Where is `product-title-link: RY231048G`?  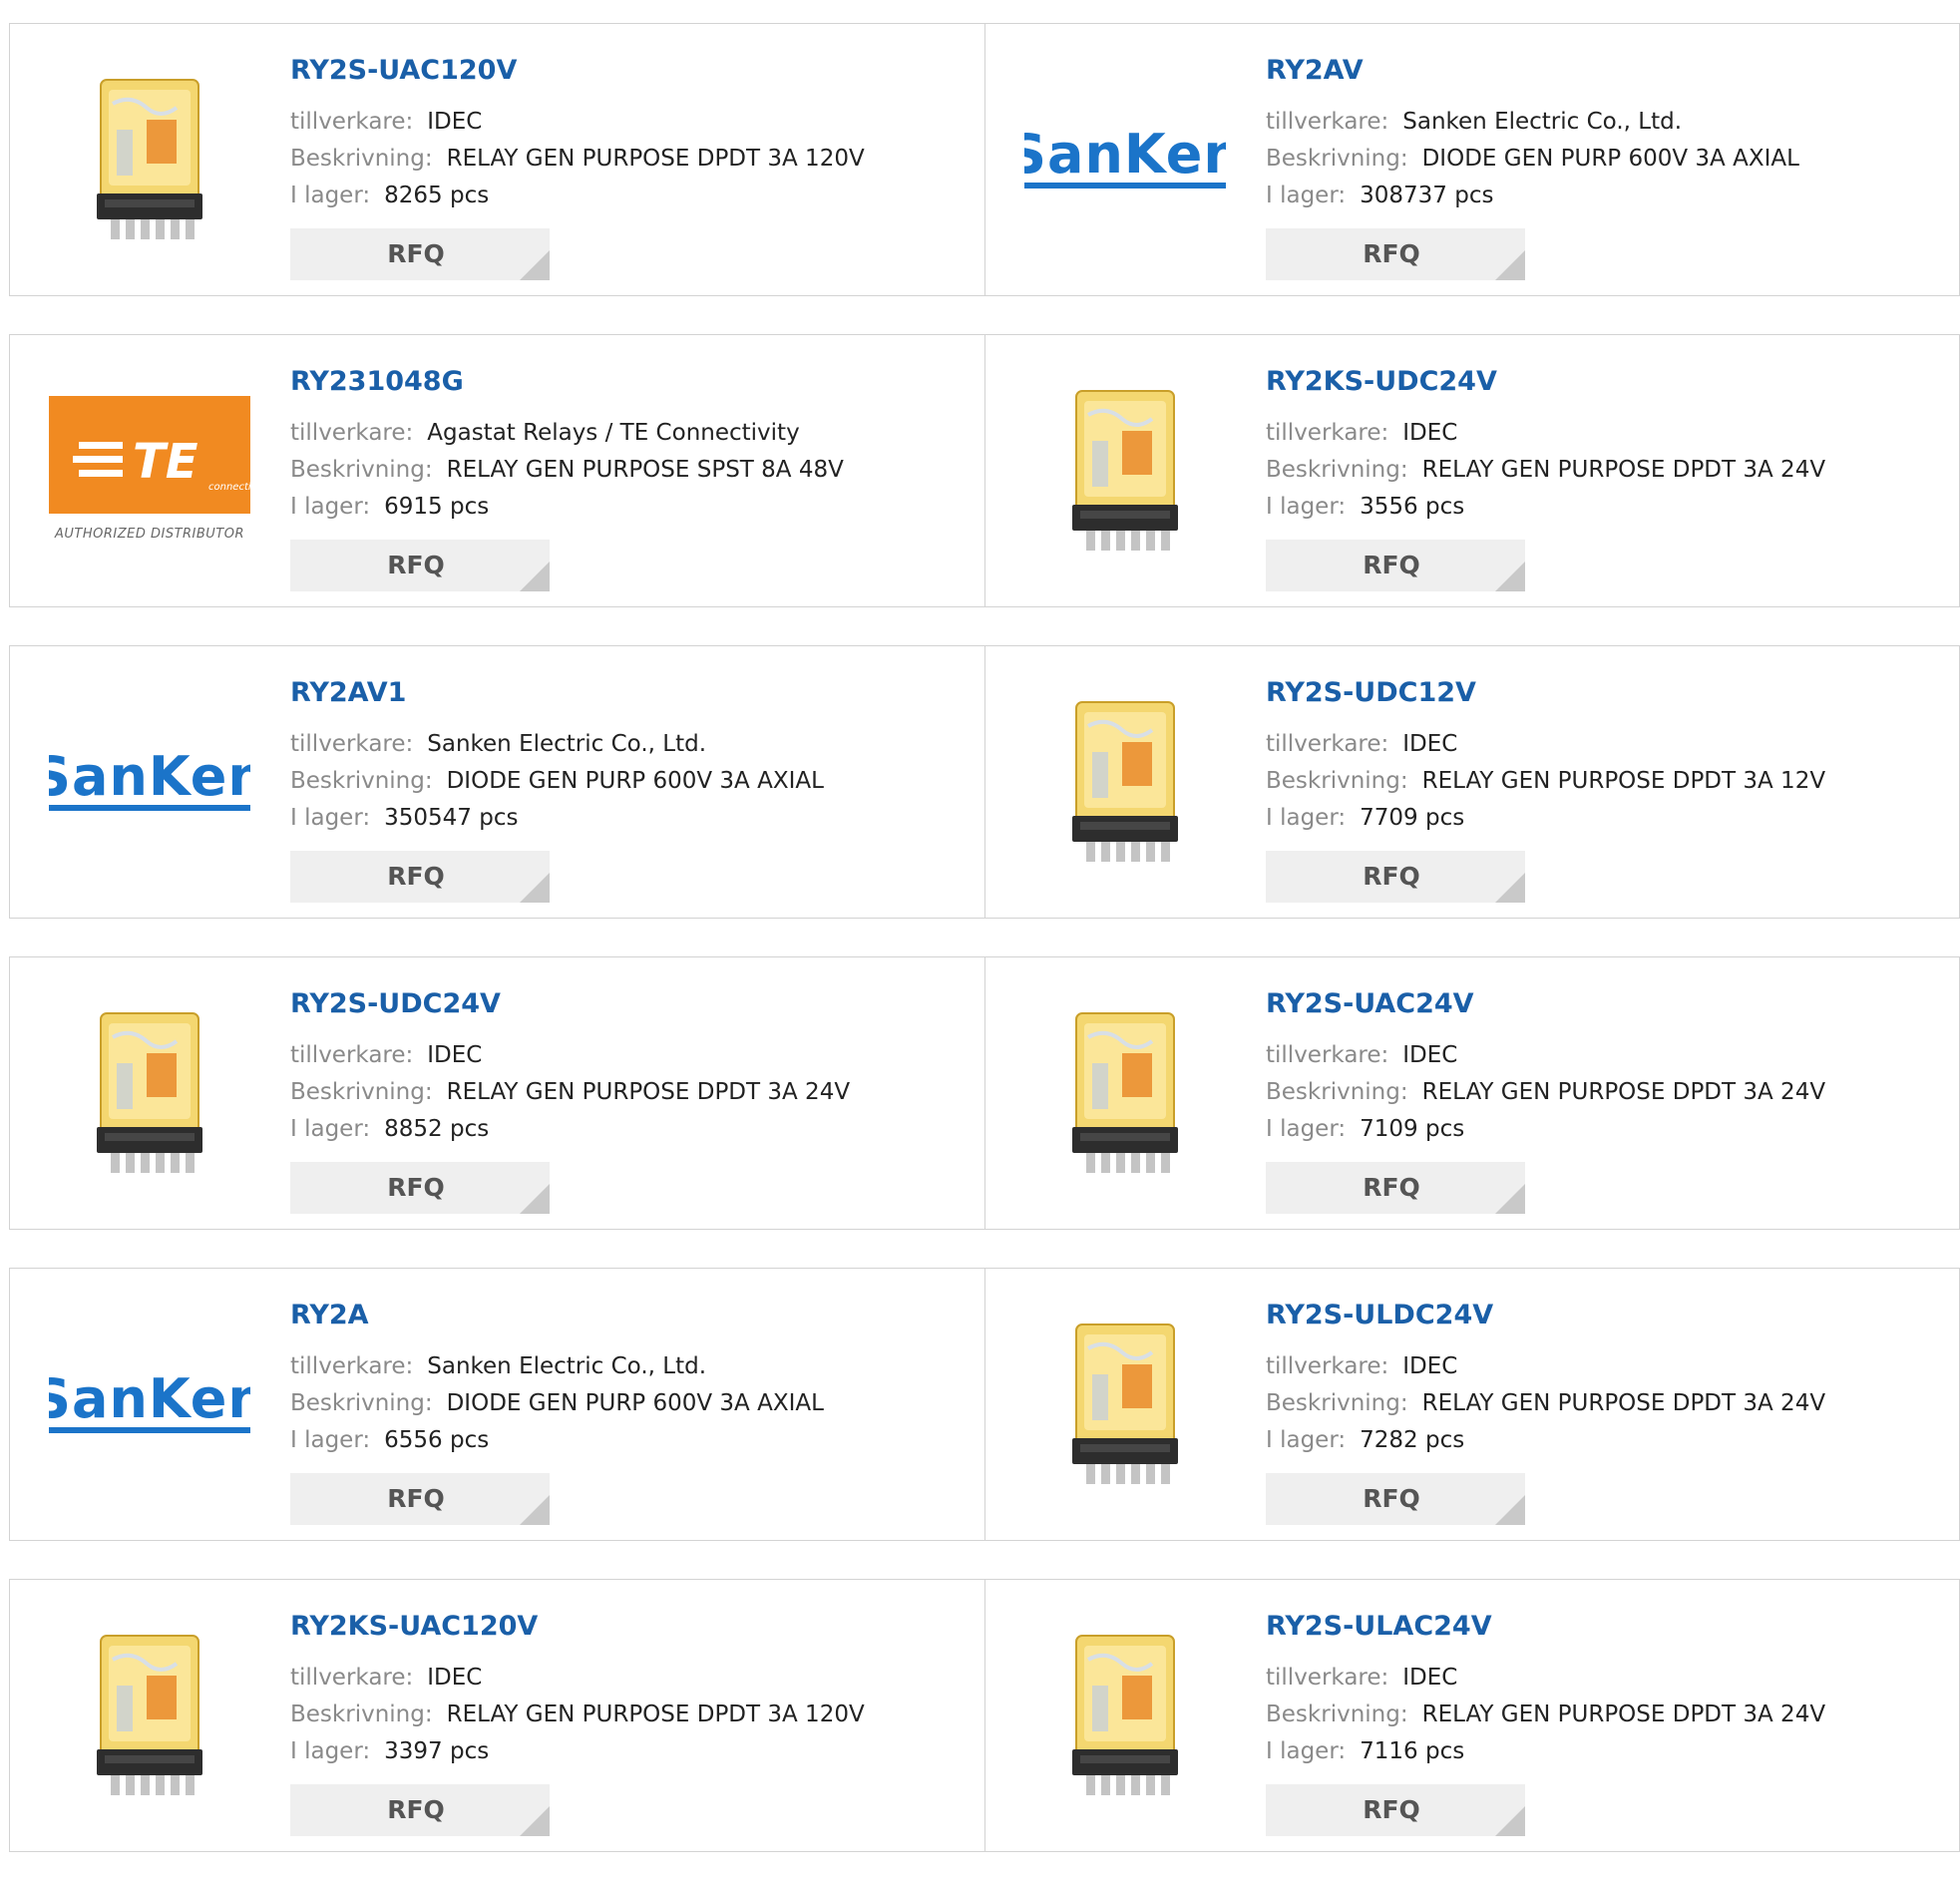 product-title-link: RY231048G is located at coordinates (628, 382).